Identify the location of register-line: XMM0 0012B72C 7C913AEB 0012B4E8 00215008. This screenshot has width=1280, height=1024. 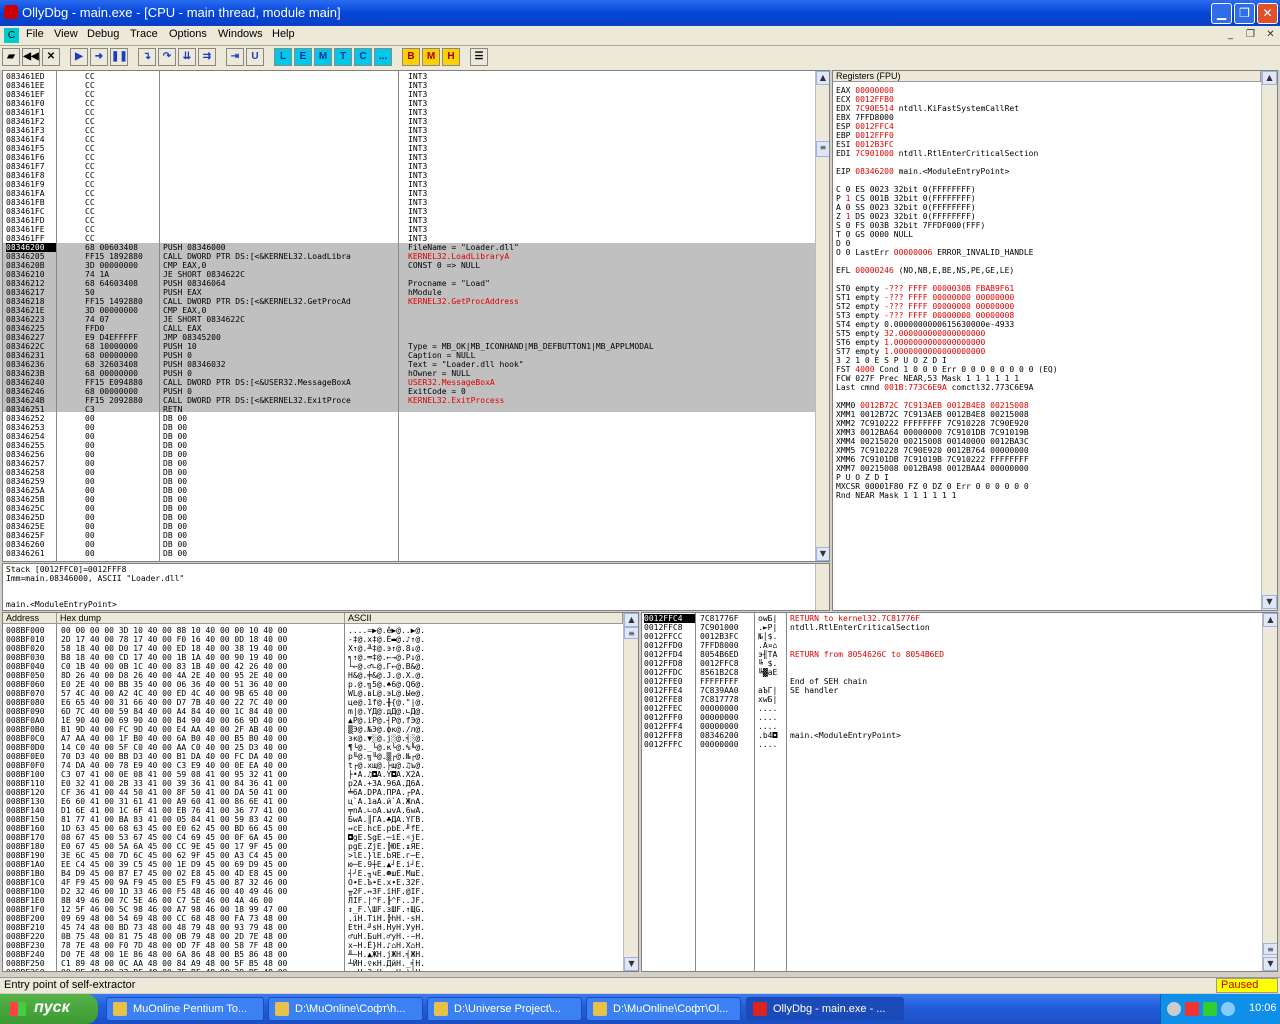
(932, 405).